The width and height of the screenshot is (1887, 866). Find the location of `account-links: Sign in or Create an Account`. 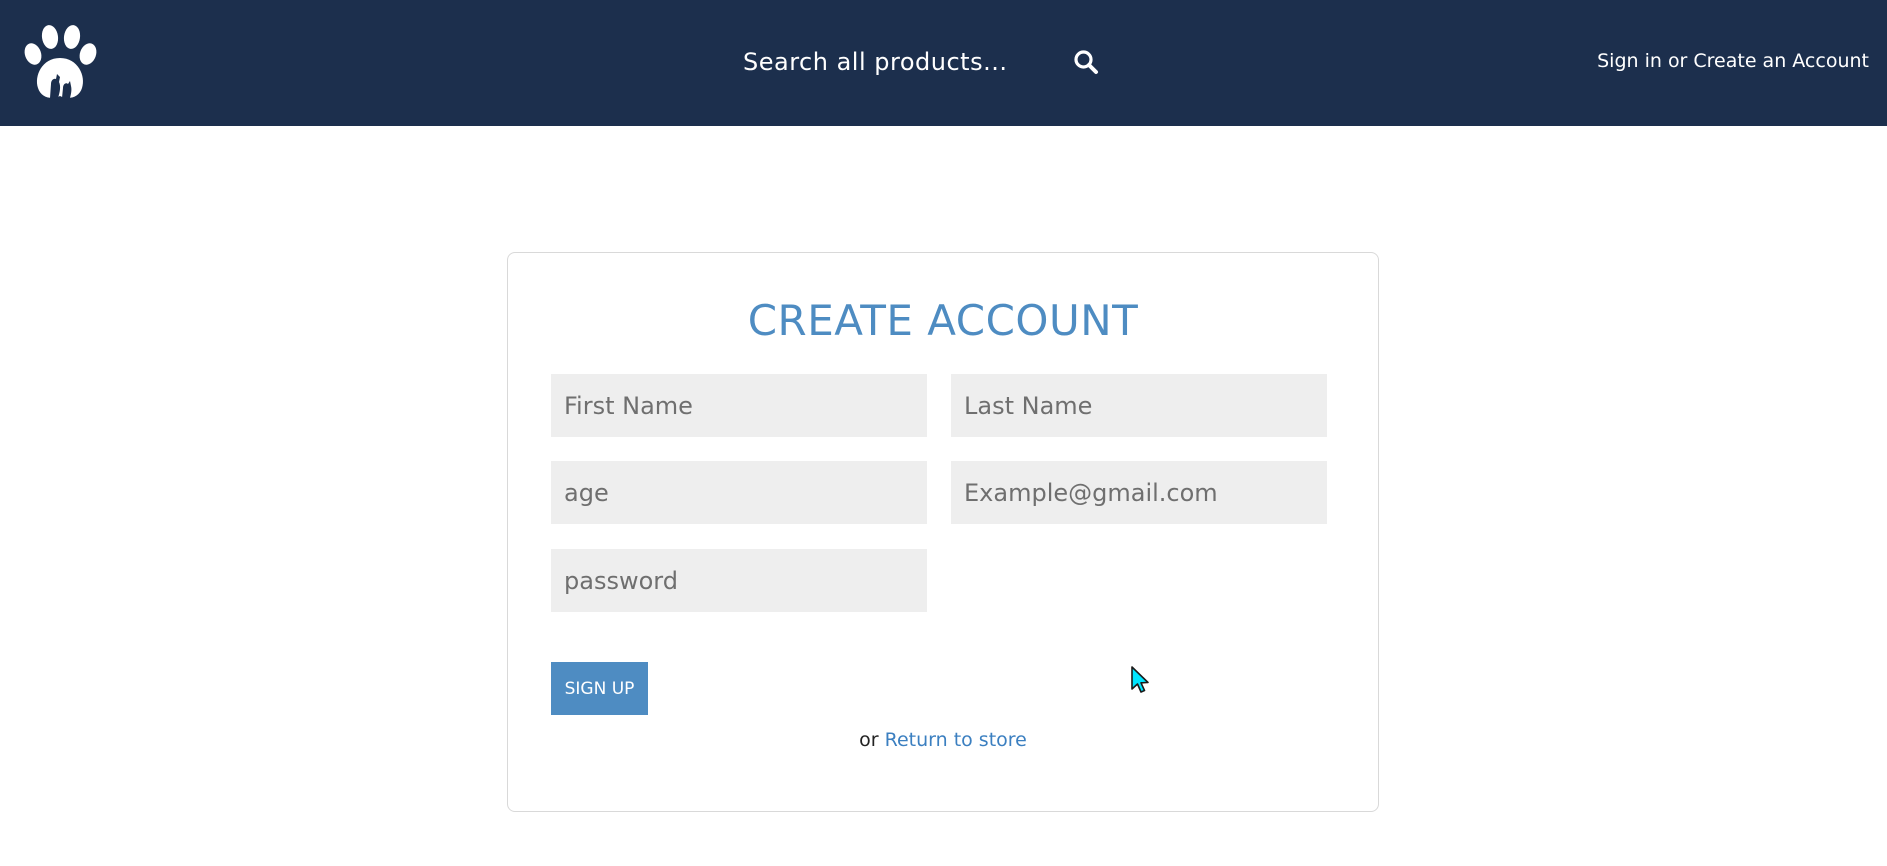

account-links: Sign in or Create an Account is located at coordinates (1733, 61).